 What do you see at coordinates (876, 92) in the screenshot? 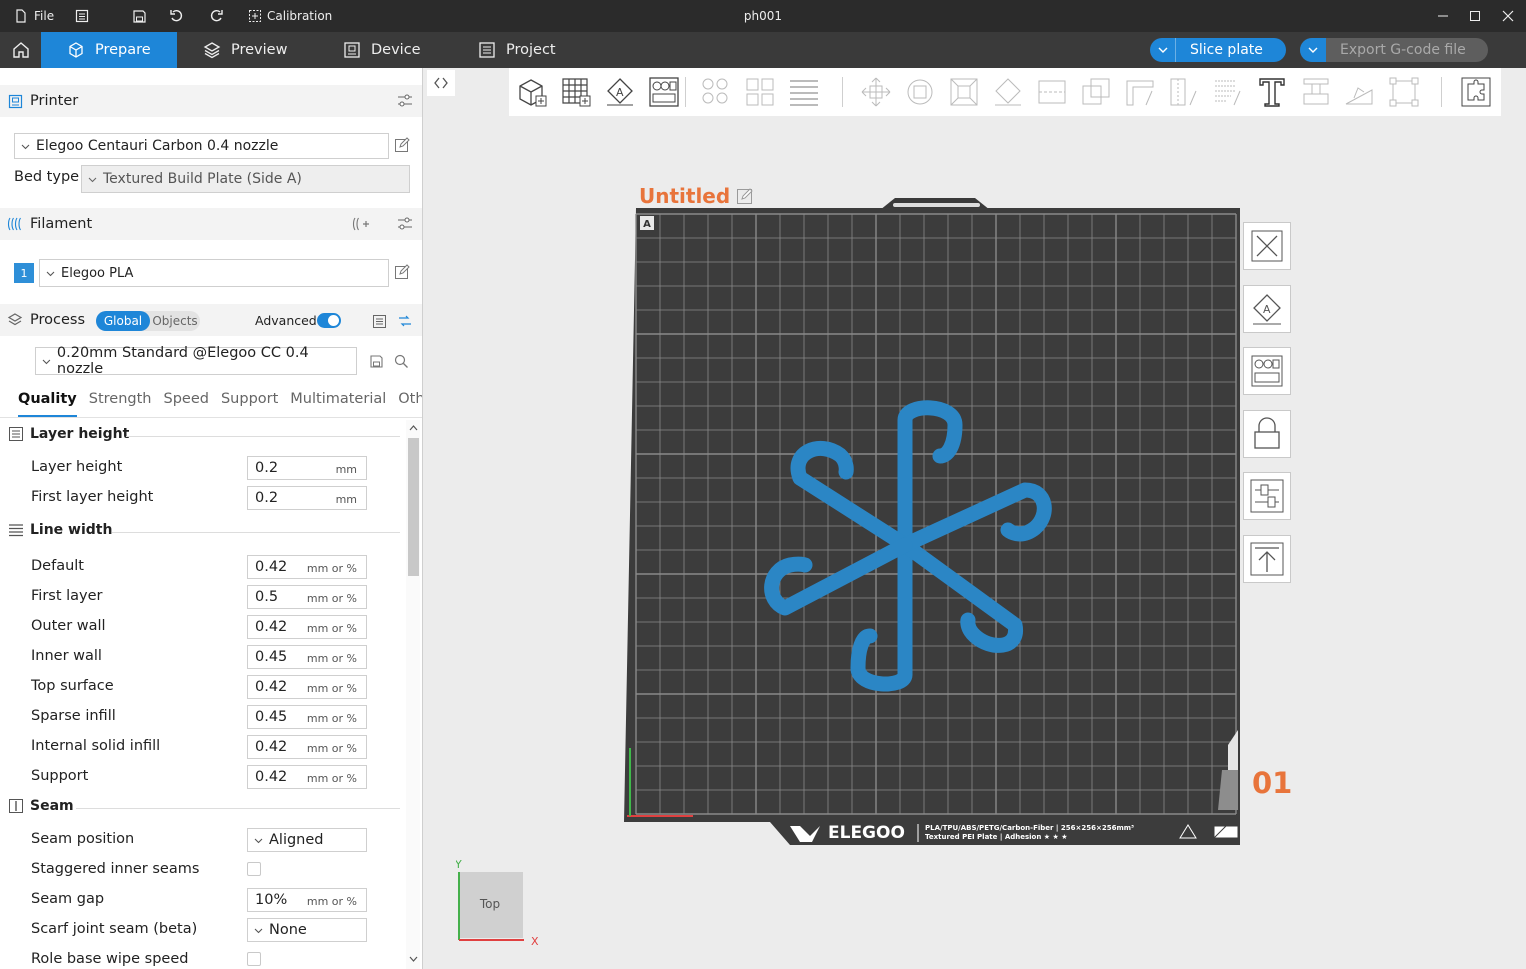
I see `move-tool-button` at bounding box center [876, 92].